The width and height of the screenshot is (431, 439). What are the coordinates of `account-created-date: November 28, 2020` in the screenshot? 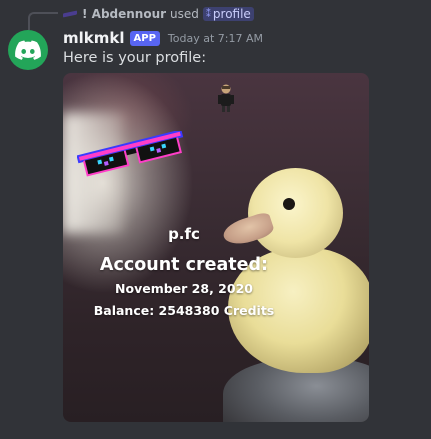 It's located at (184, 288).